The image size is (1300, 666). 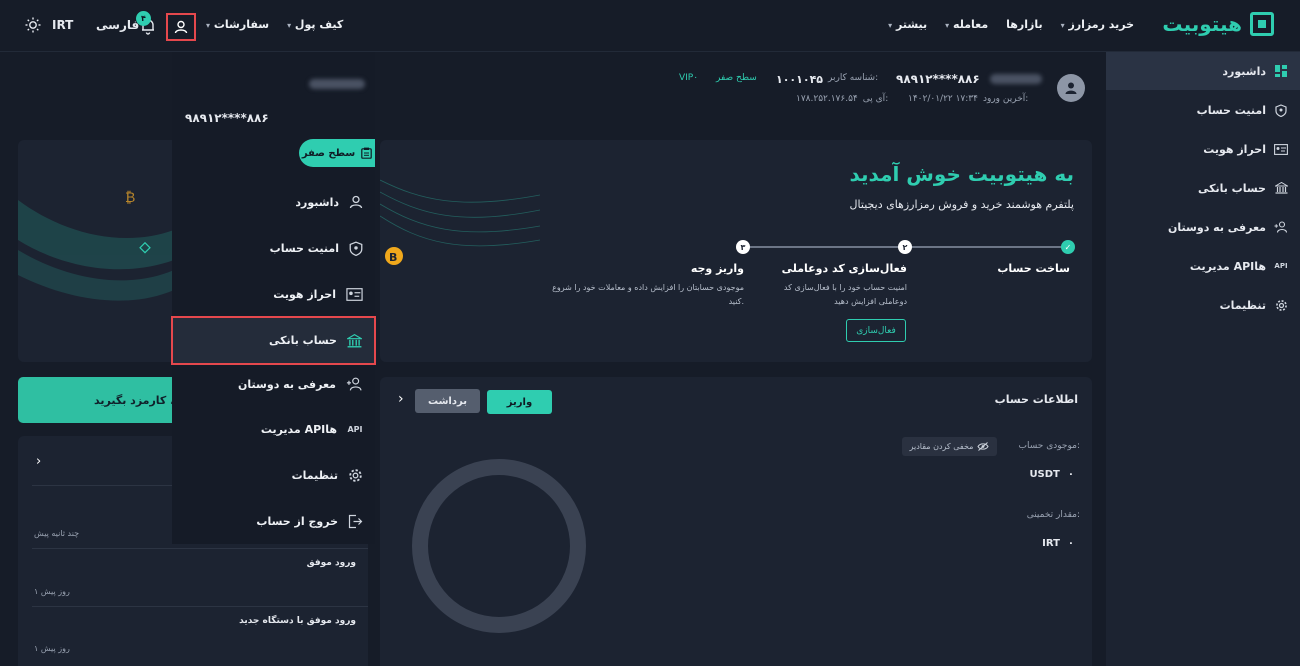 What do you see at coordinates (1058, 543) in the screenshot?
I see `estimate-row: IRT ۰` at bounding box center [1058, 543].